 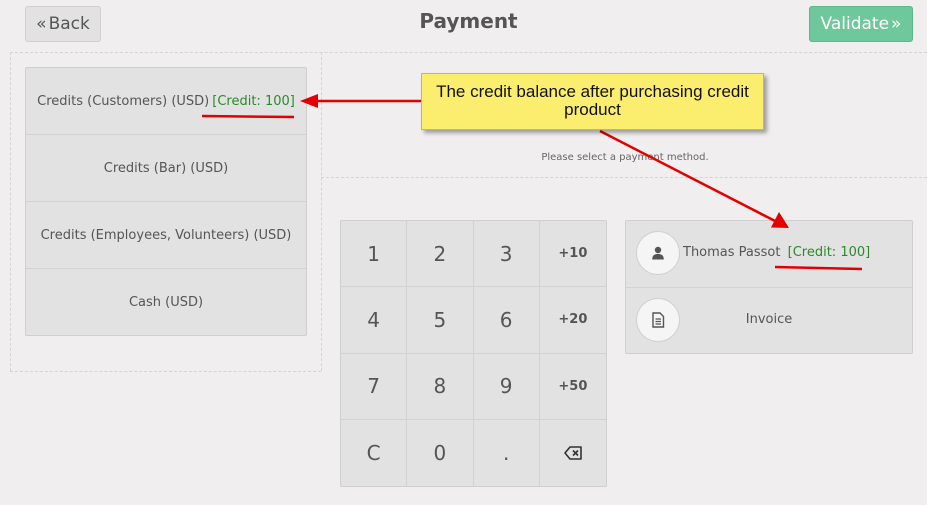 I want to click on customer-avatar, so click(x=658, y=253).